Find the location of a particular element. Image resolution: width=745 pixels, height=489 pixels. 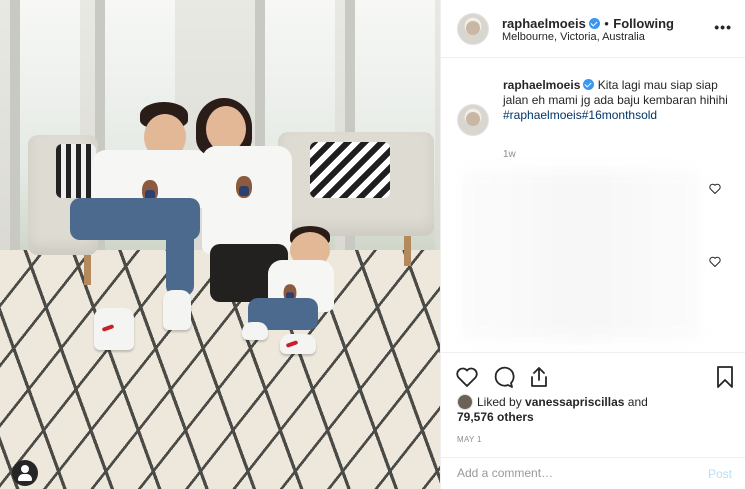

woman-shirt is located at coordinates (247, 200).